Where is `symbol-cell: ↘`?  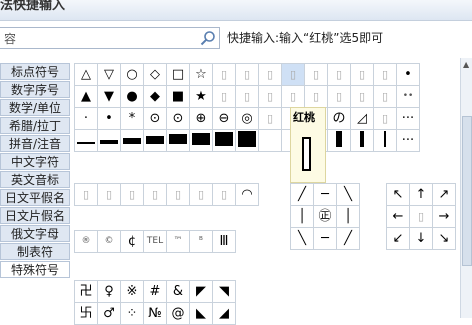
symbol-cell: ↘ is located at coordinates (444, 238).